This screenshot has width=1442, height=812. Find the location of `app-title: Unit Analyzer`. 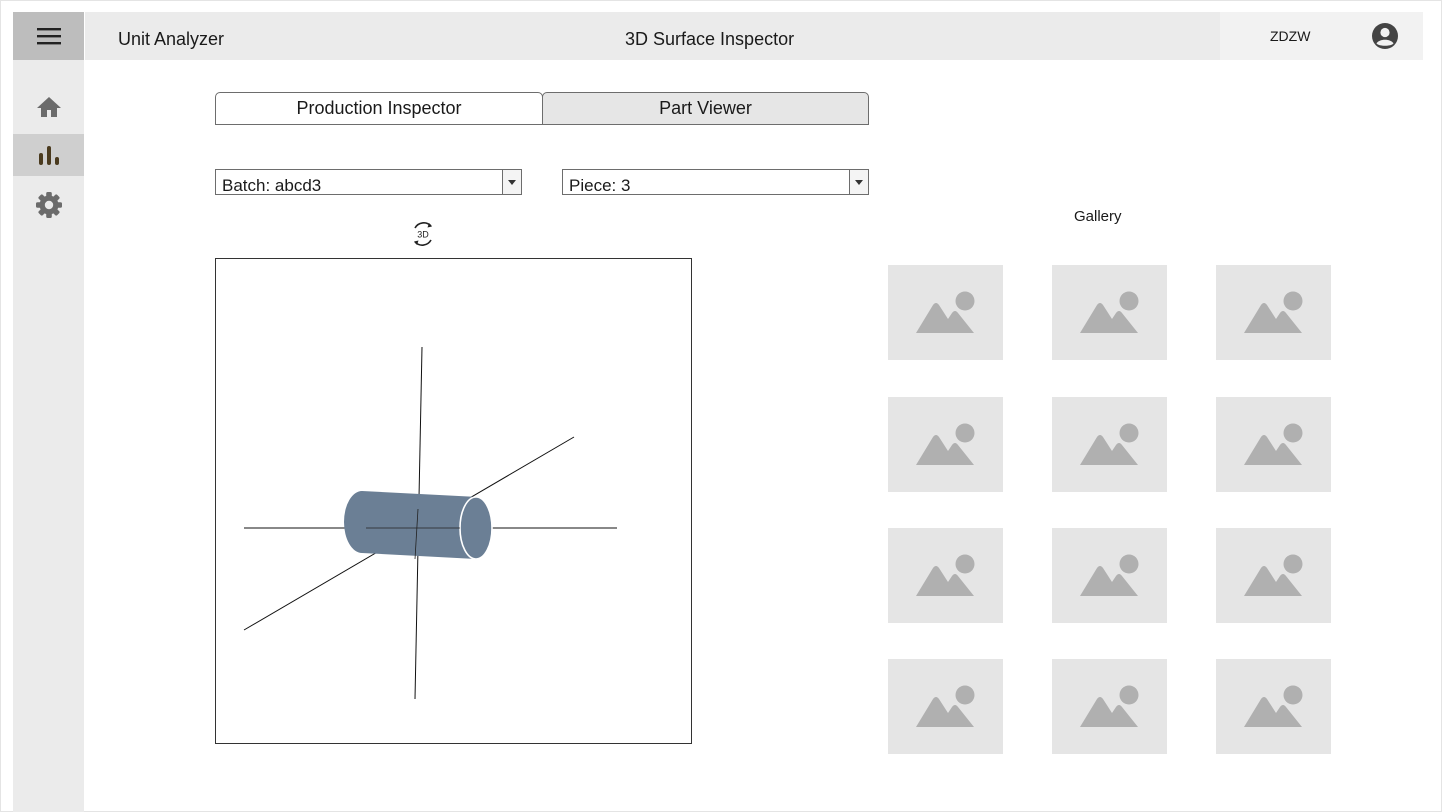

app-title: Unit Analyzer is located at coordinates (171, 39).